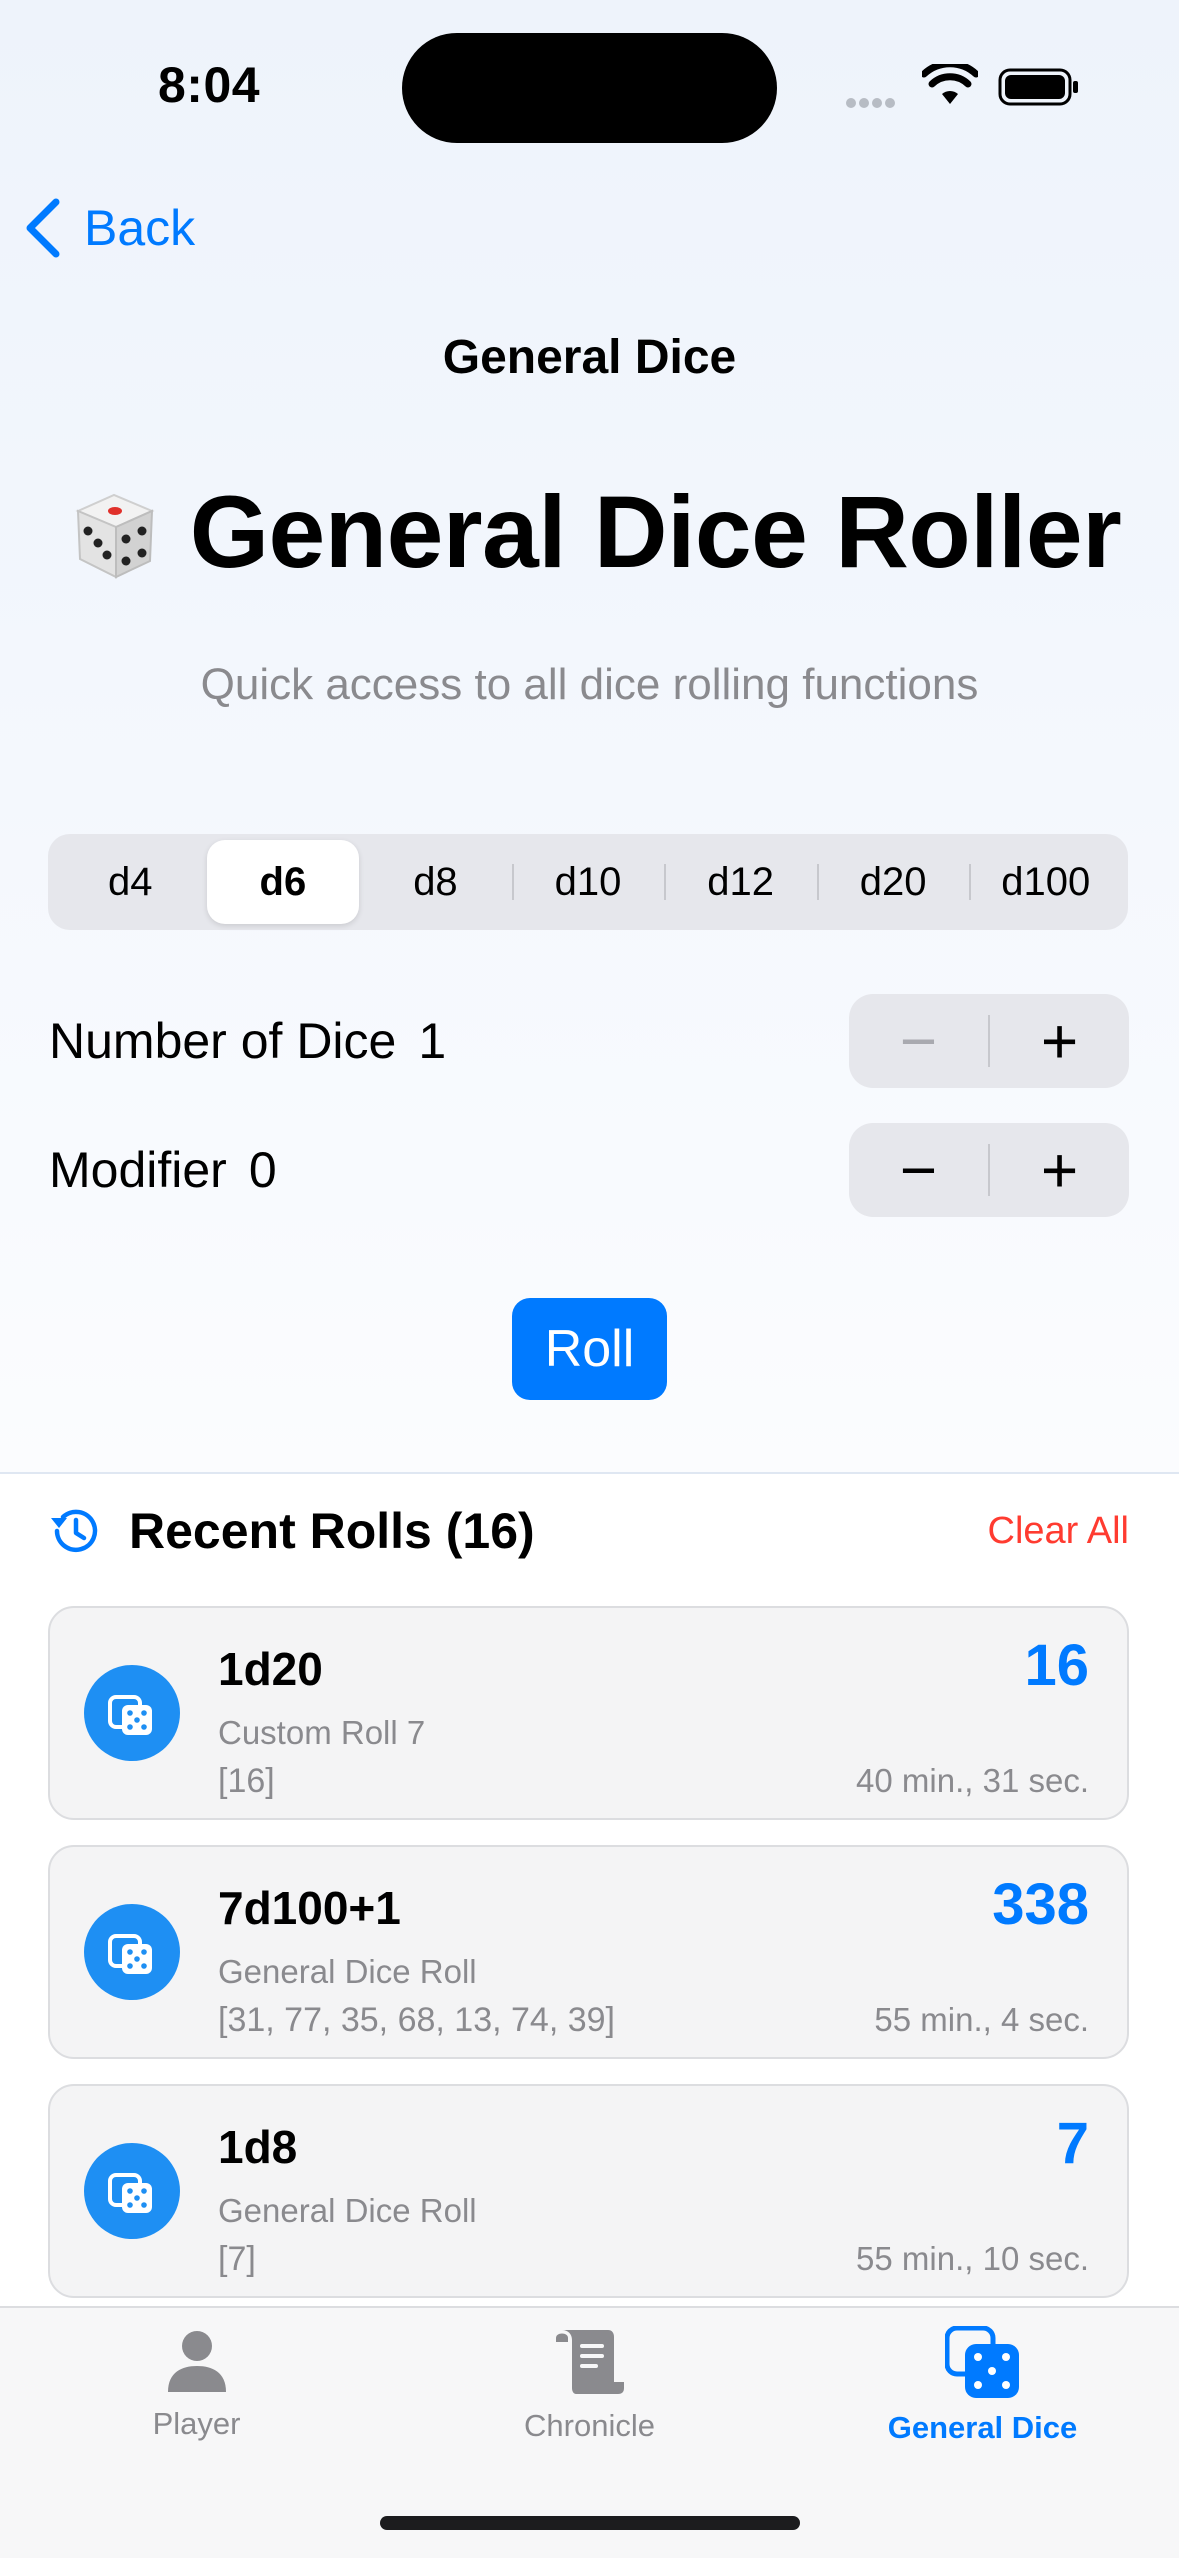 The width and height of the screenshot is (1179, 2558). I want to click on tab-player: Player, so click(196, 2384).